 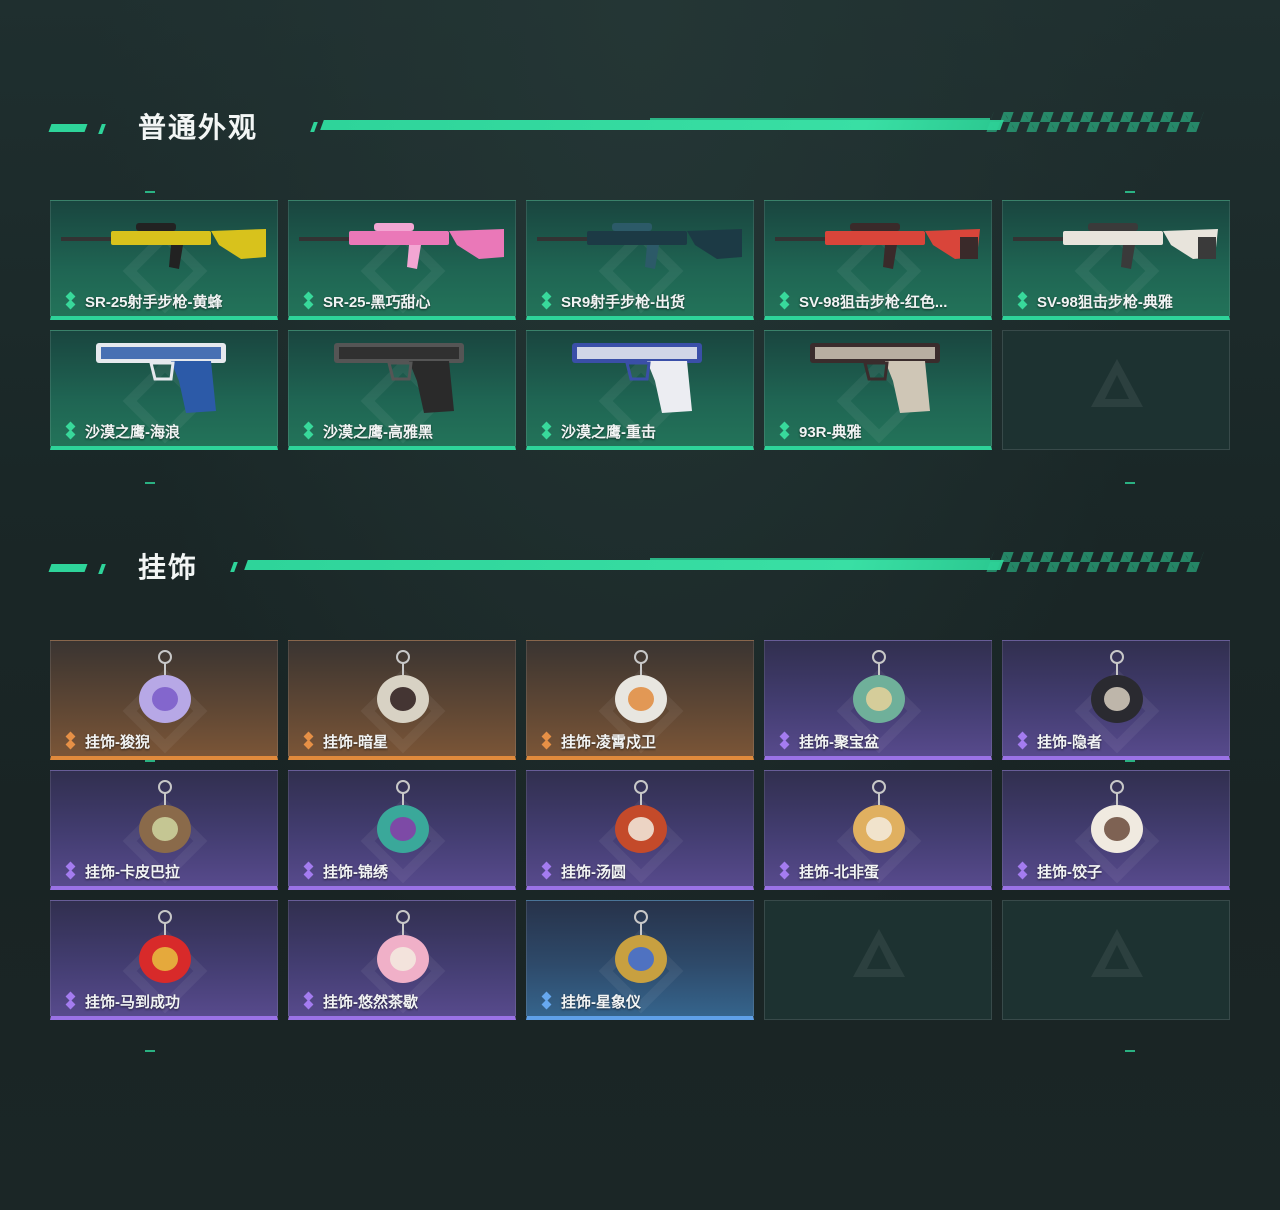 I want to click on item-name: 挂饰-锦绣, so click(x=355, y=872).